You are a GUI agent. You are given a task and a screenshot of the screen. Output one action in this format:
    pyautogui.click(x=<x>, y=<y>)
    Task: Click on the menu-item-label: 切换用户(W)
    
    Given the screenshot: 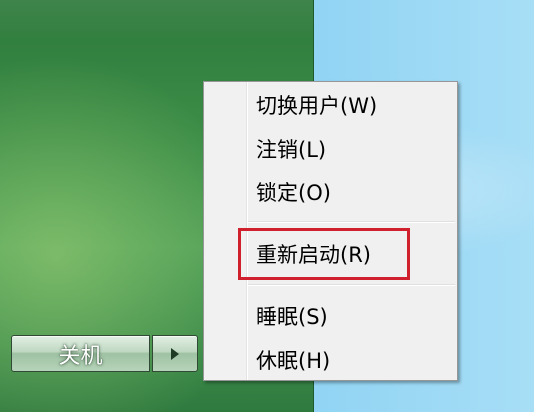 What is the action you would take?
    pyautogui.click(x=317, y=106)
    